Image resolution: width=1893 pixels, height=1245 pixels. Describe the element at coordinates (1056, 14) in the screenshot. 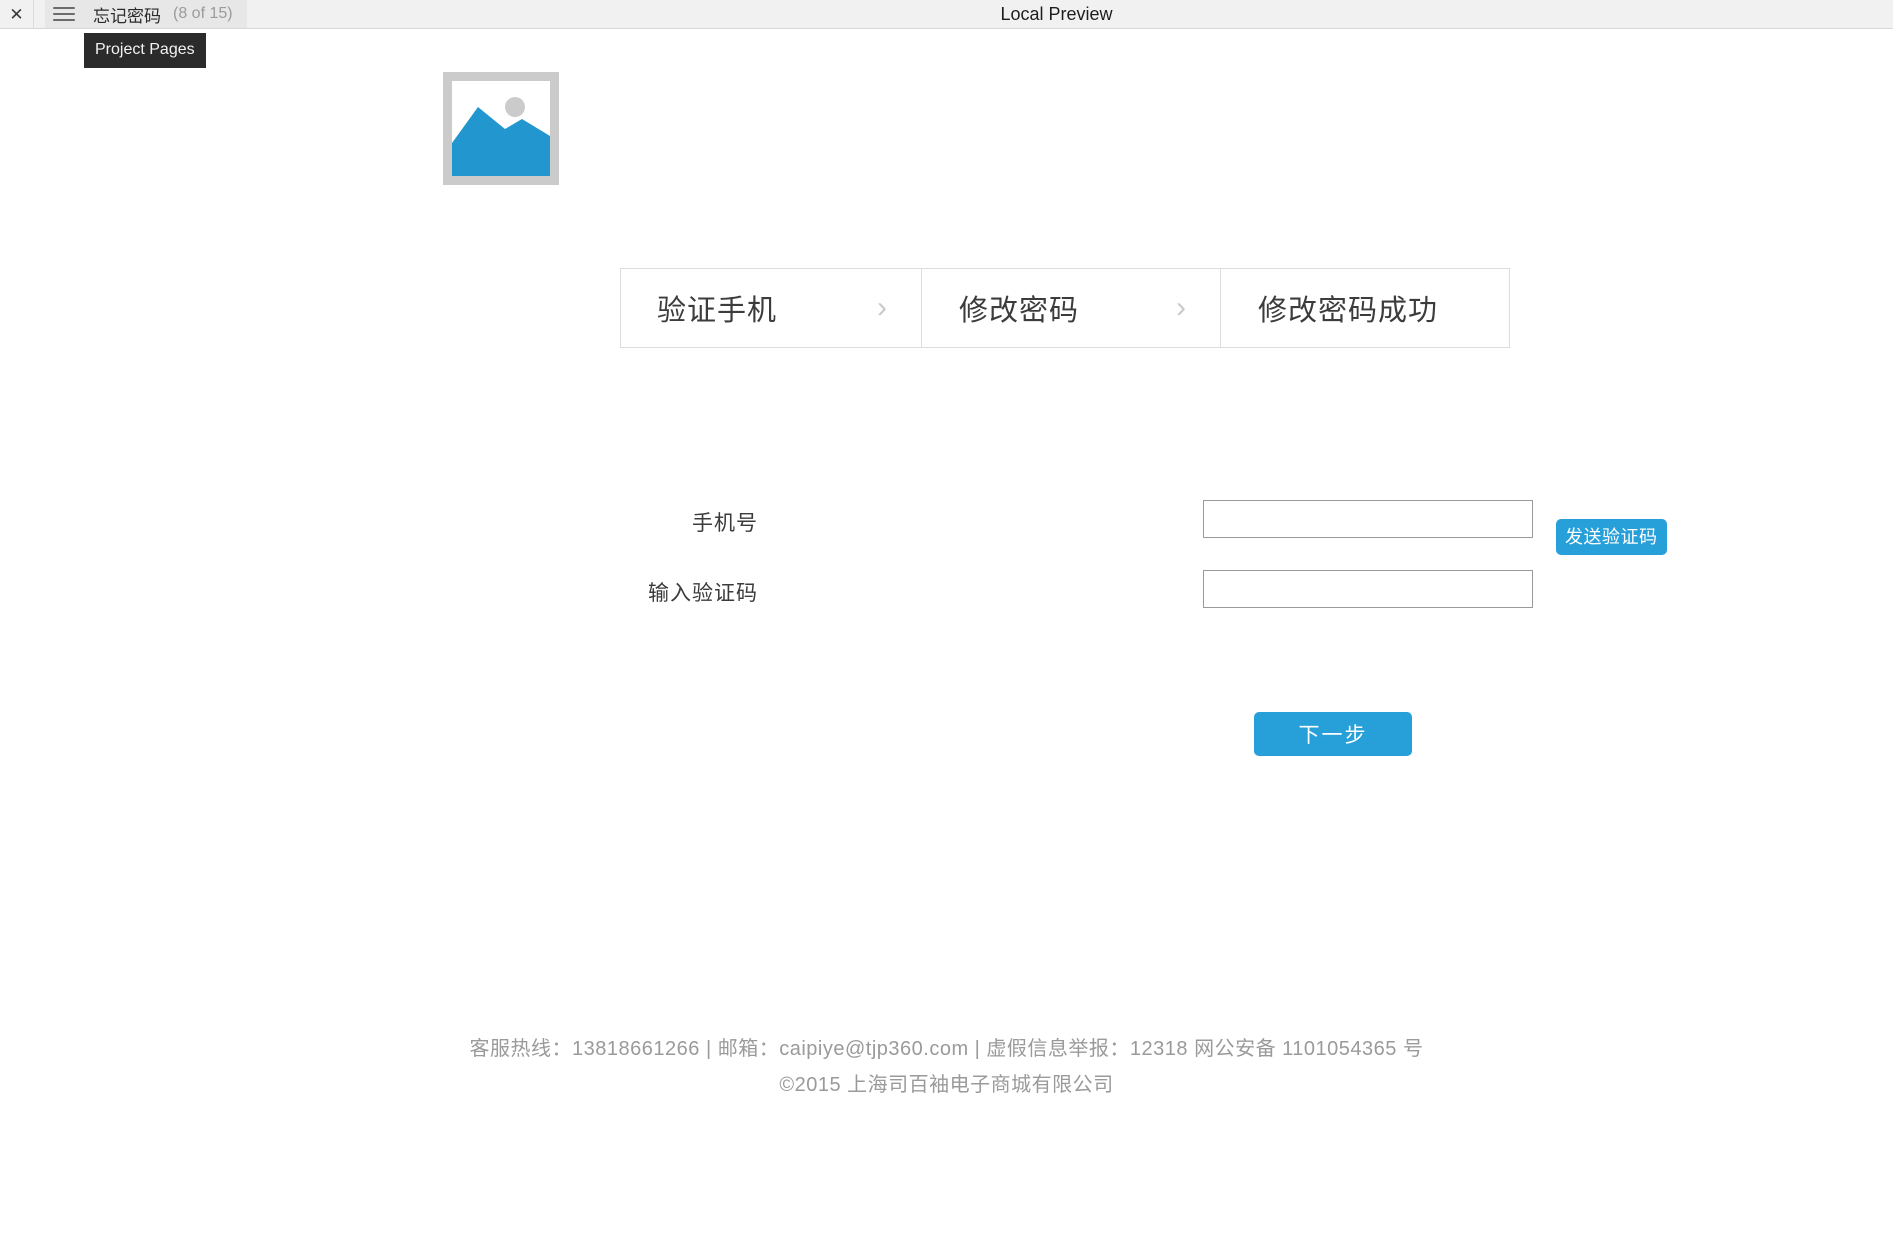

I see `window-title: Local Preview` at that location.